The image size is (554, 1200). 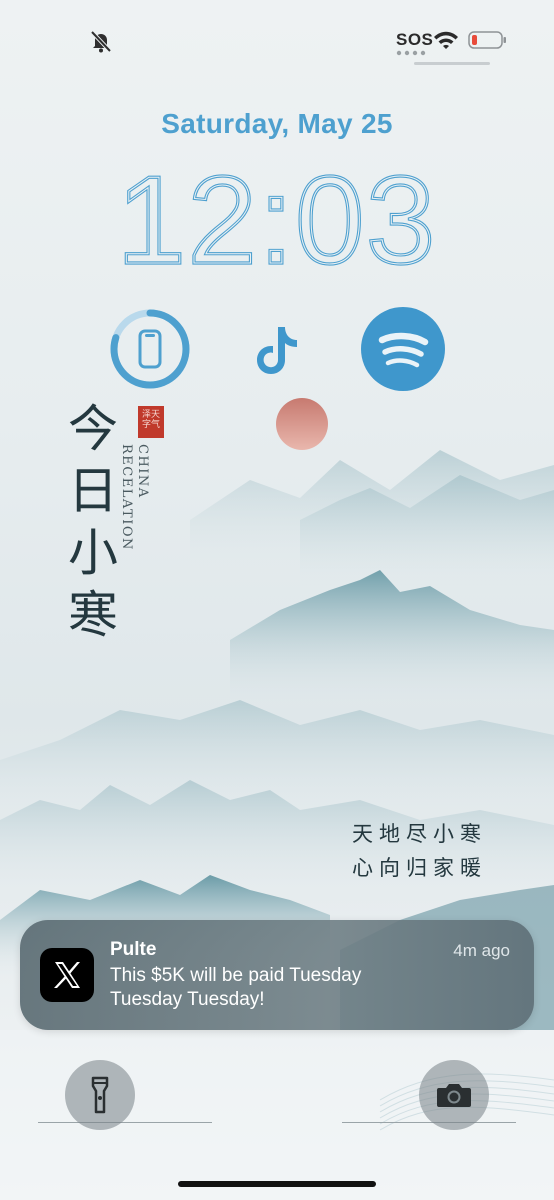 I want to click on spotify-icon, so click(x=403, y=350).